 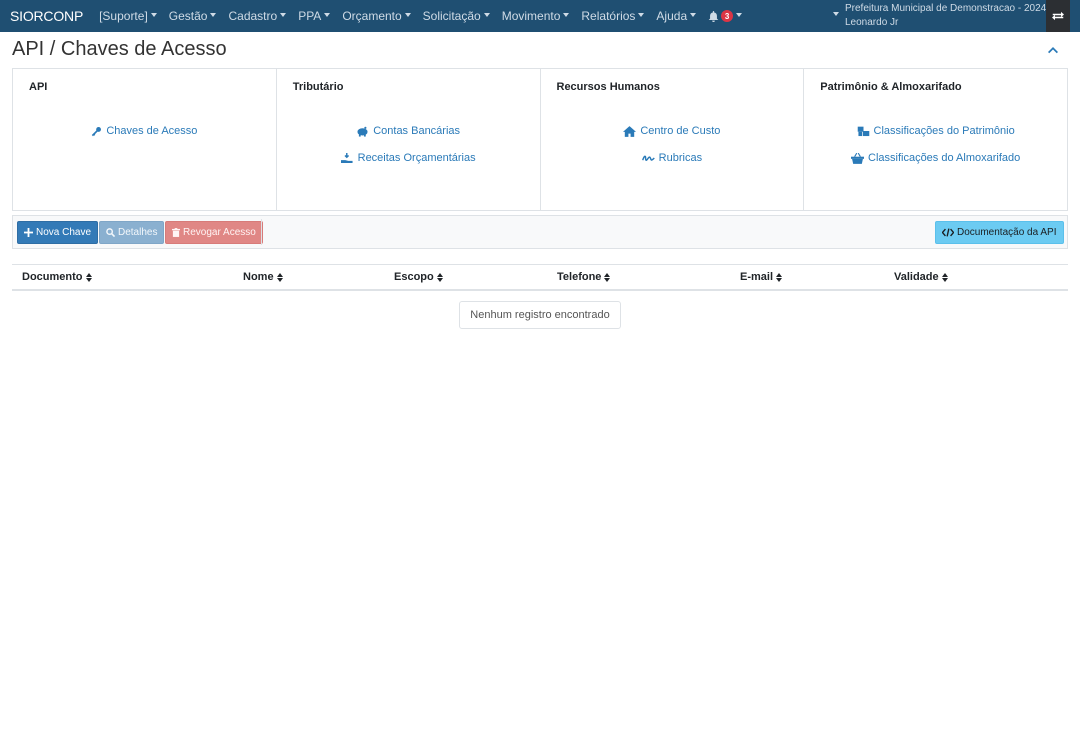 I want to click on link-receitas-orcamentarias: Receitas Orçamentárias, so click(x=408, y=158).